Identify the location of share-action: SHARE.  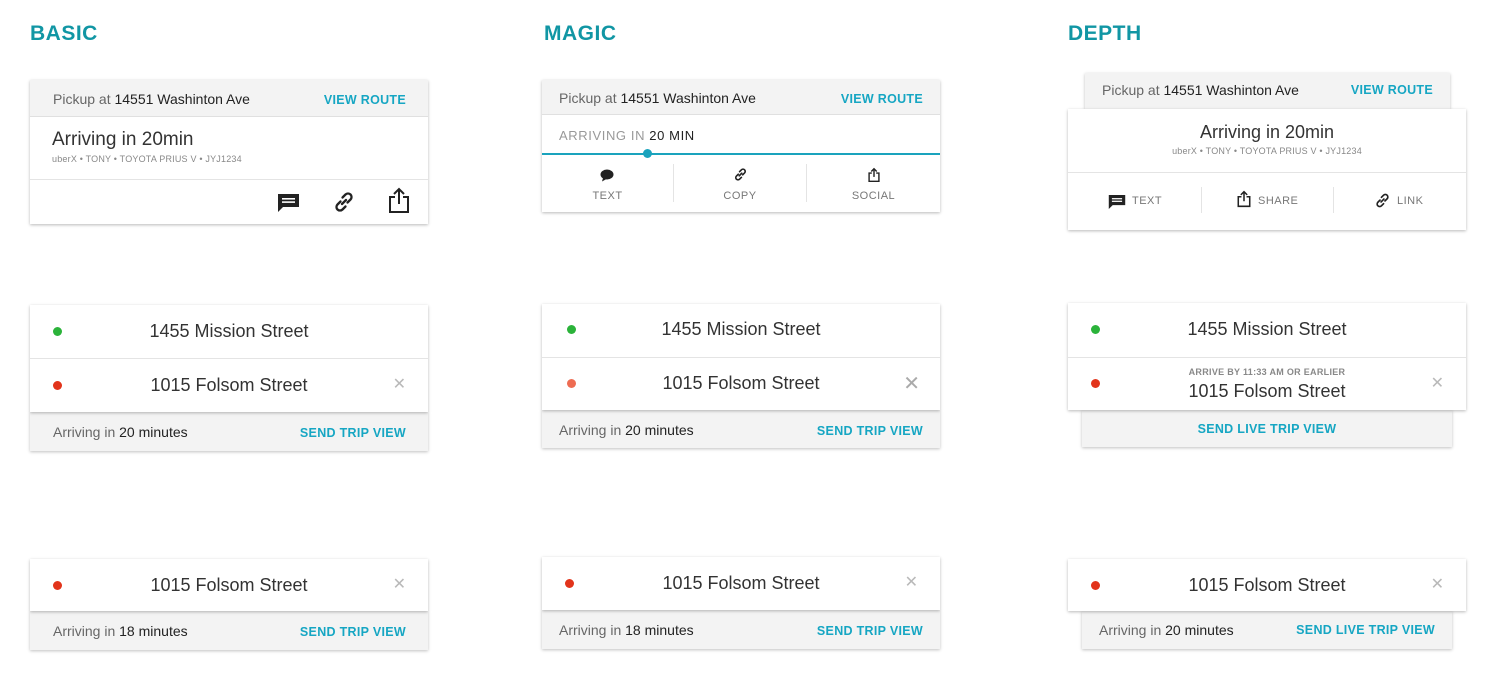
(1267, 201).